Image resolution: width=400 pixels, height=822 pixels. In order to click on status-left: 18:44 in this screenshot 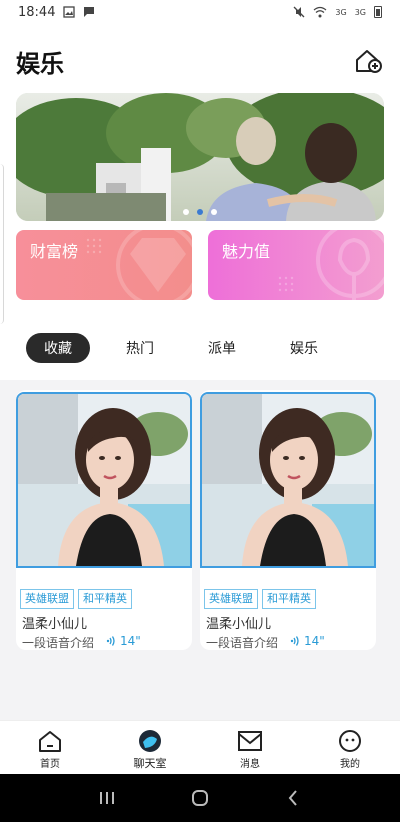, I will do `click(56, 12)`.